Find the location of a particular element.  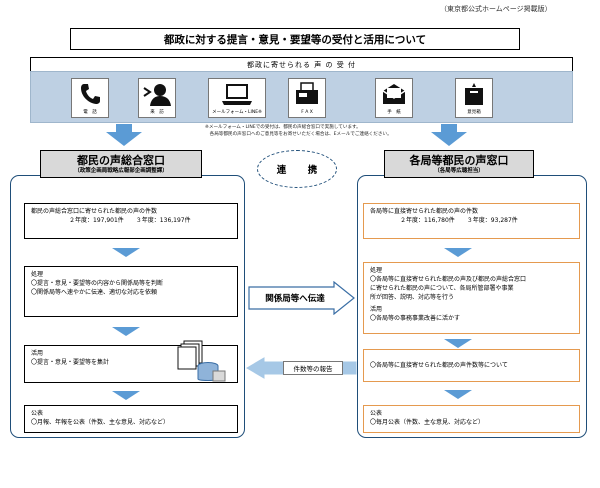

suggestion-box-icon is located at coordinates (474, 94).